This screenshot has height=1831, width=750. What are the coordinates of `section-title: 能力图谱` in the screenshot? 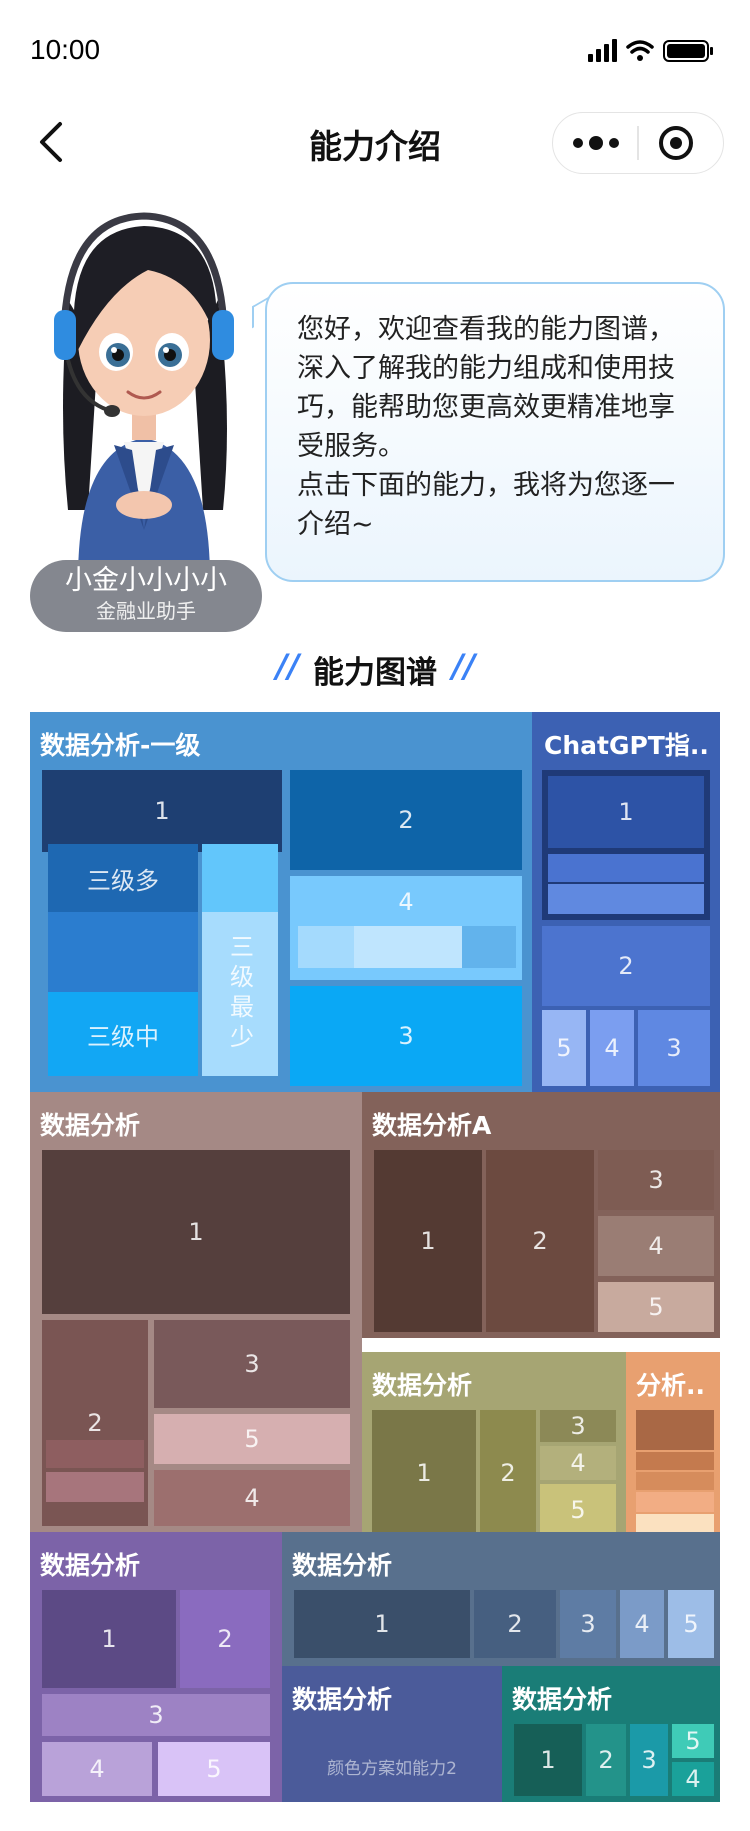 It's located at (375, 673).